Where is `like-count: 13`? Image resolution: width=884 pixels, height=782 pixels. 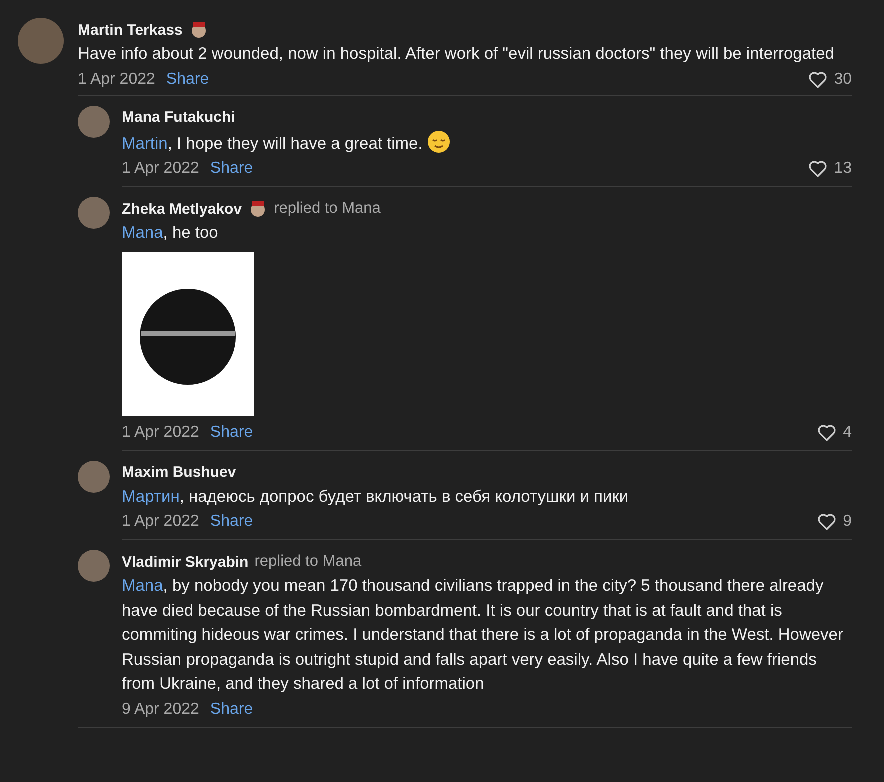
like-count: 13 is located at coordinates (843, 169).